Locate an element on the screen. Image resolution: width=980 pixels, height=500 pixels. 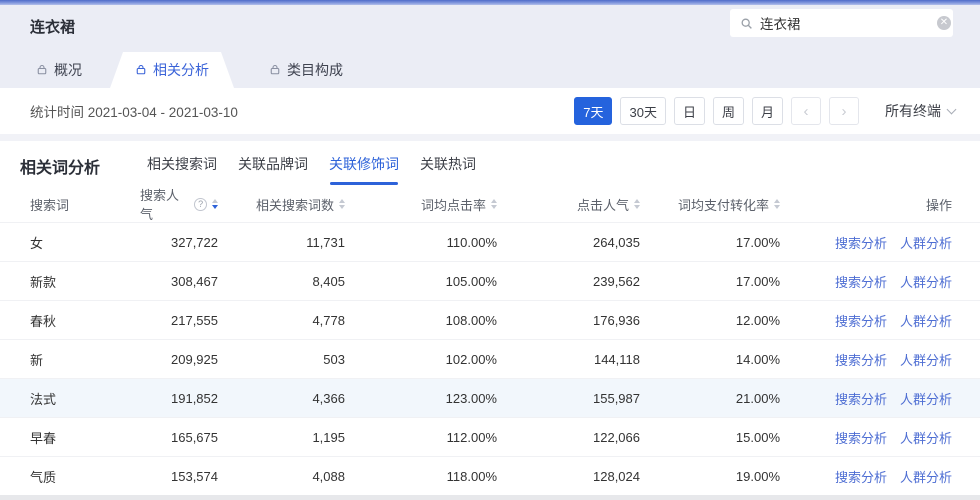
cell-click-popularity: 155,987 is located at coordinates (616, 398).